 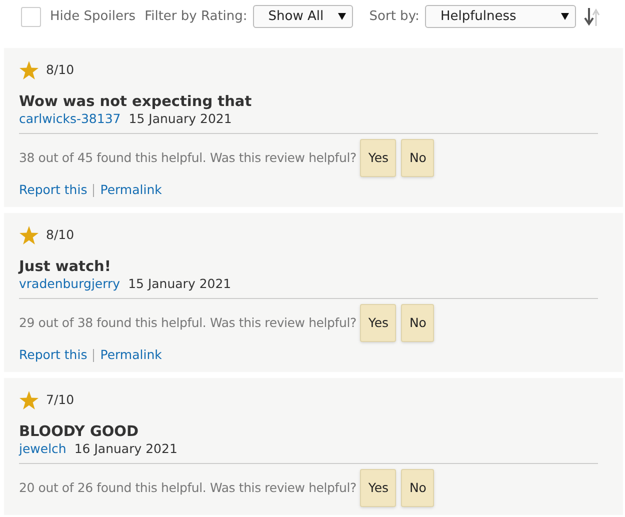 I want to click on checkbox, so click(x=31, y=16).